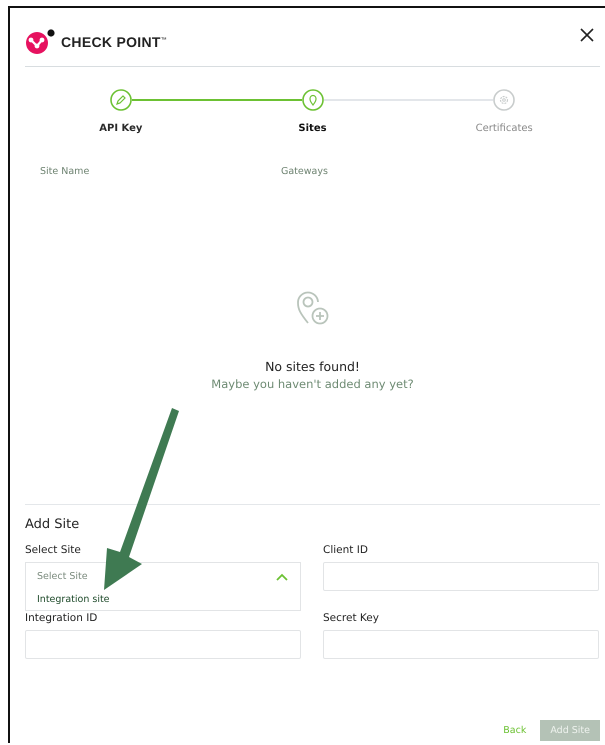 The width and height of the screenshot is (605, 745). I want to click on integration-id-field, so click(163, 644).